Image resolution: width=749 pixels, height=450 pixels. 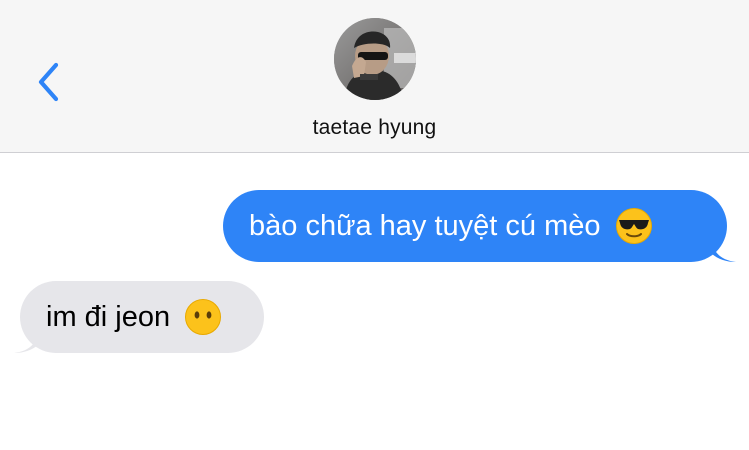 I want to click on smiling-face-with-sunglasses-icon, so click(x=633, y=226).